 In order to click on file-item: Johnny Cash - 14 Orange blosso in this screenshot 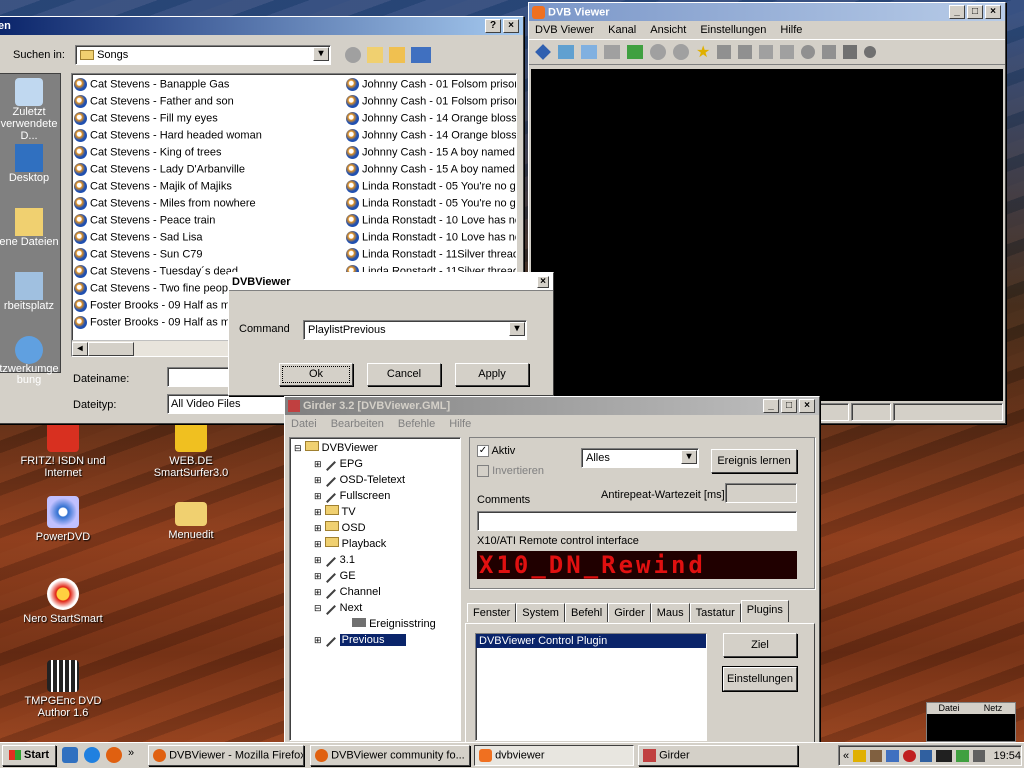, I will do `click(431, 120)`.